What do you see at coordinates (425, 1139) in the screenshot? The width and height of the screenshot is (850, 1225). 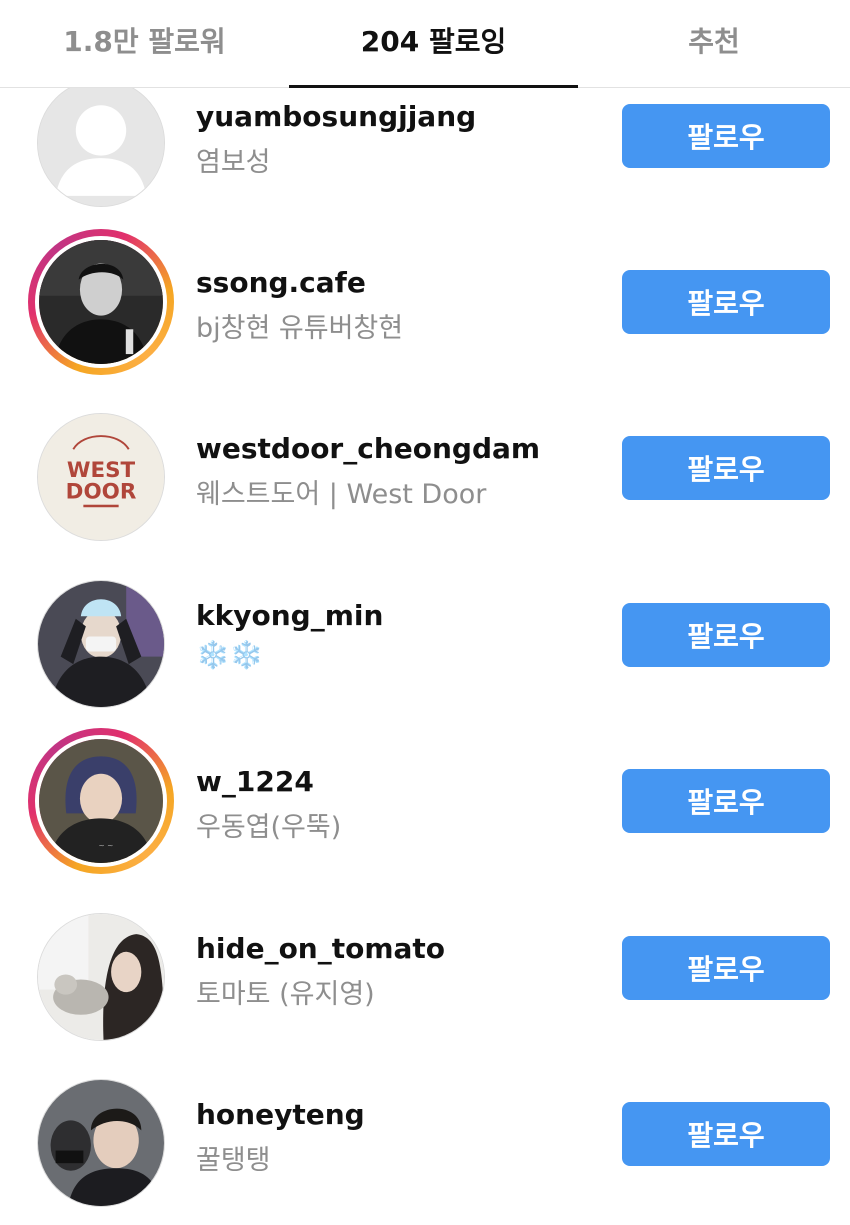 I see `list-item: honeyteng 꿀탱탱 팔로우` at bounding box center [425, 1139].